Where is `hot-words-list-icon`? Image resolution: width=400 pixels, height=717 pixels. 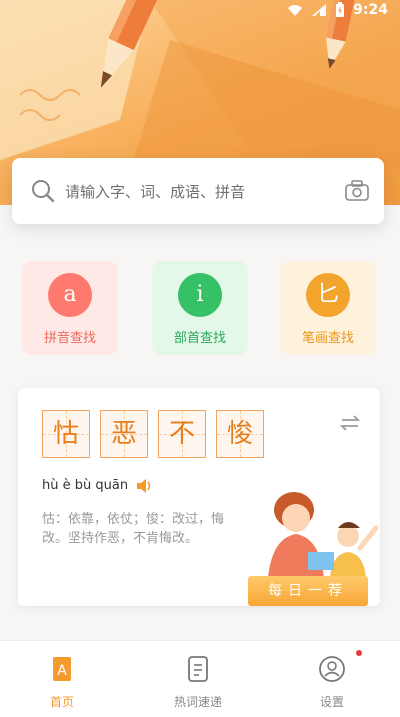 hot-words-list-icon is located at coordinates (198, 669).